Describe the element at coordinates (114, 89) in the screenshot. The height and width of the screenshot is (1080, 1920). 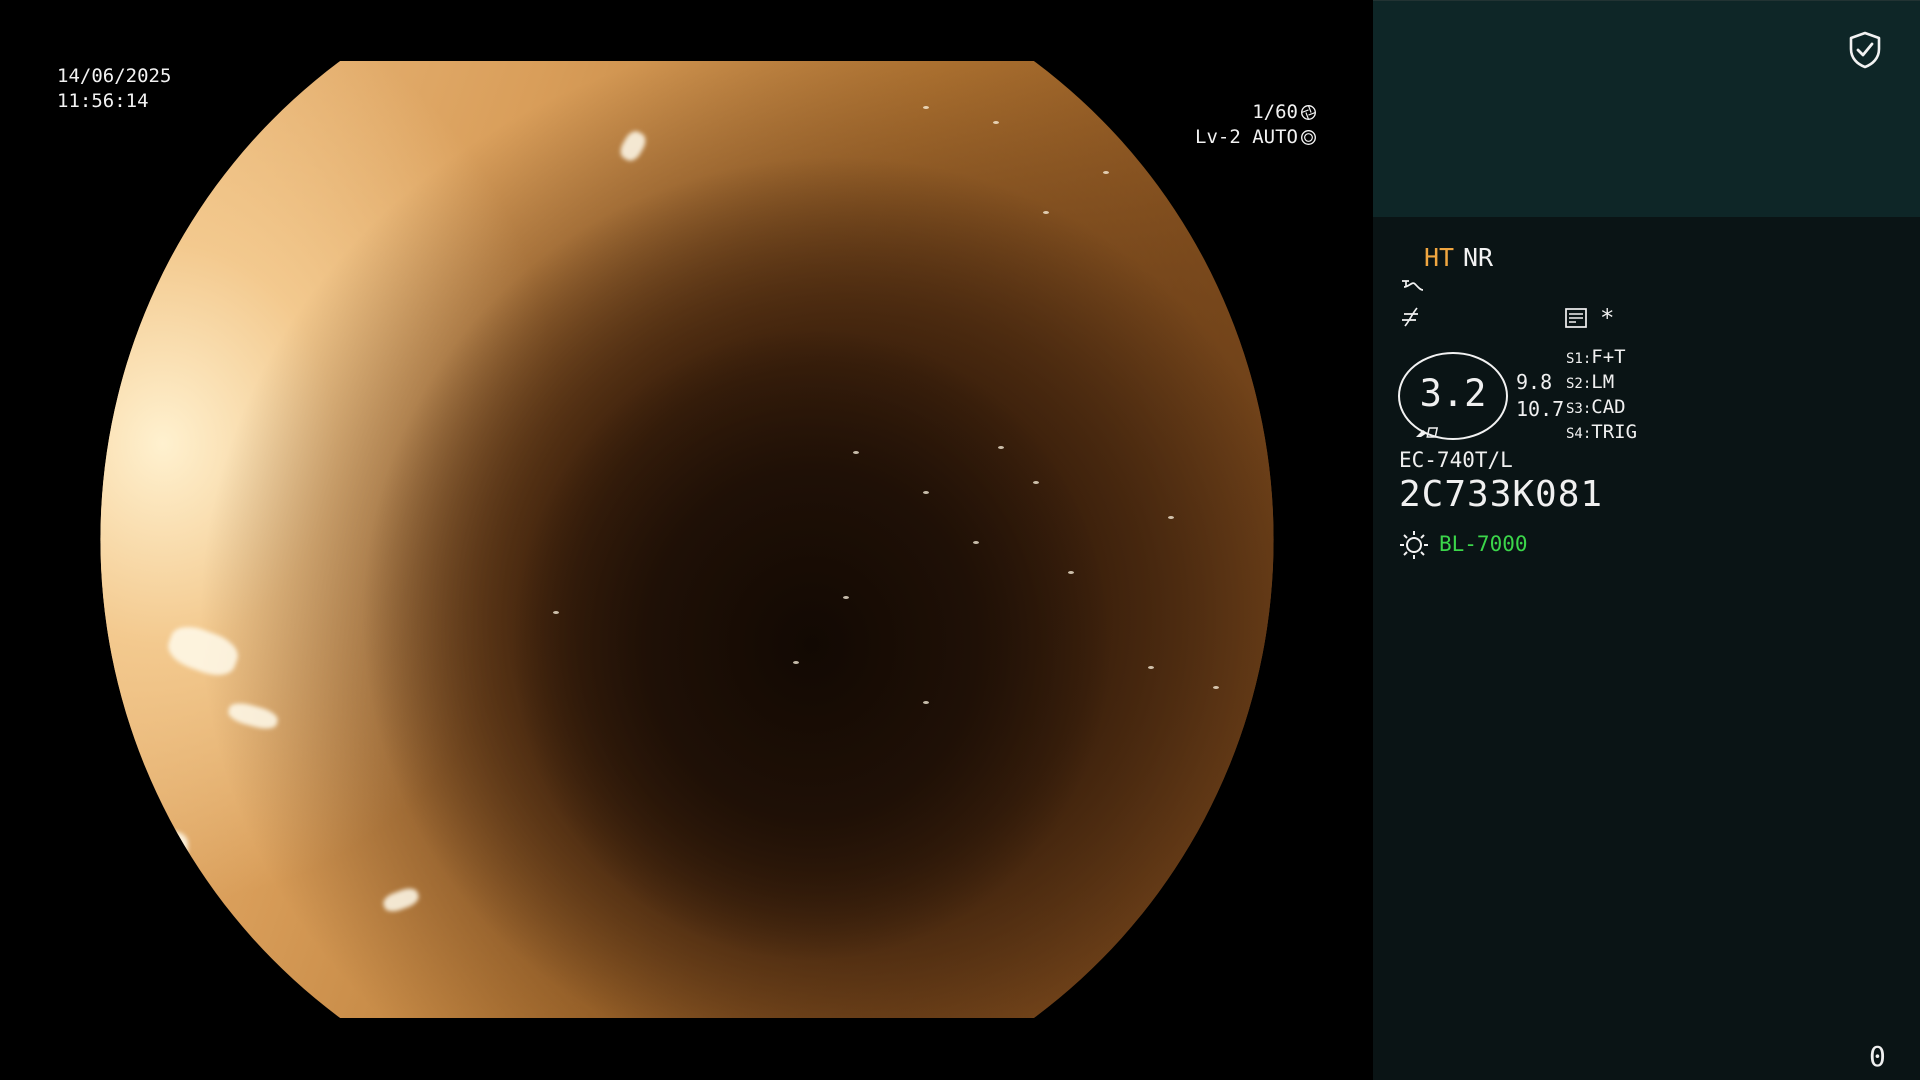
I see `datetime-stamp: 14/06/2025 11:56:14` at that location.